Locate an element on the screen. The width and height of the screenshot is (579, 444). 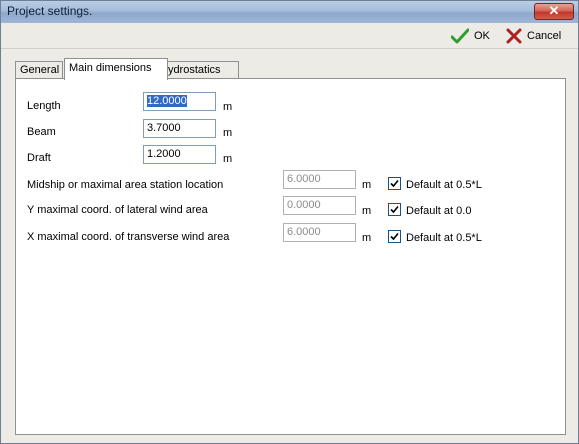
close-icon: ✕ is located at coordinates (554, 10).